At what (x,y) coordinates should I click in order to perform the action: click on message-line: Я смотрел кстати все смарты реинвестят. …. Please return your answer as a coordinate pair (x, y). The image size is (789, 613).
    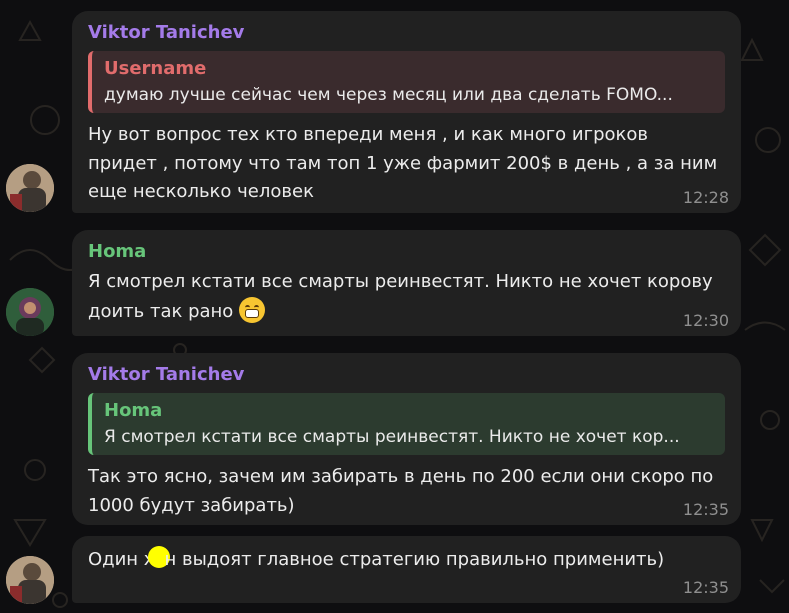
    Looking at the image, I should click on (400, 281).